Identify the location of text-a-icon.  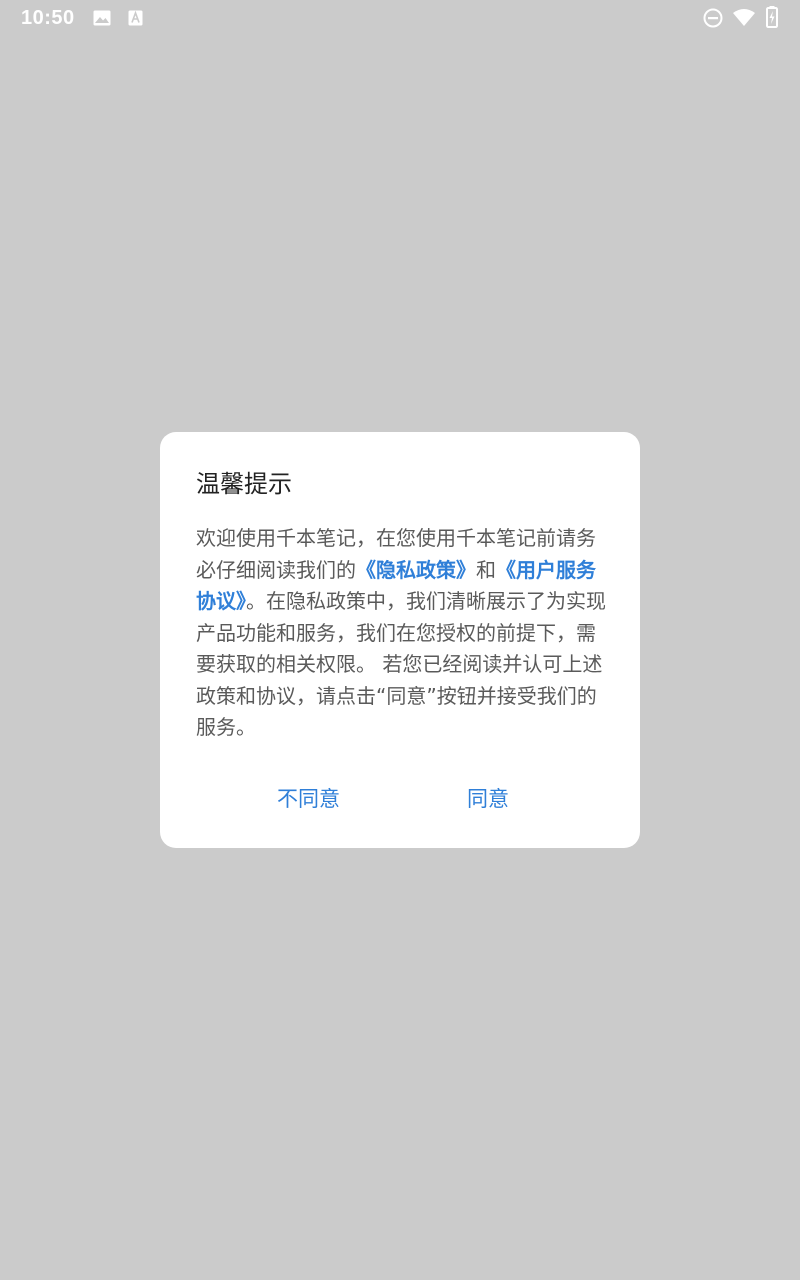
(135, 18).